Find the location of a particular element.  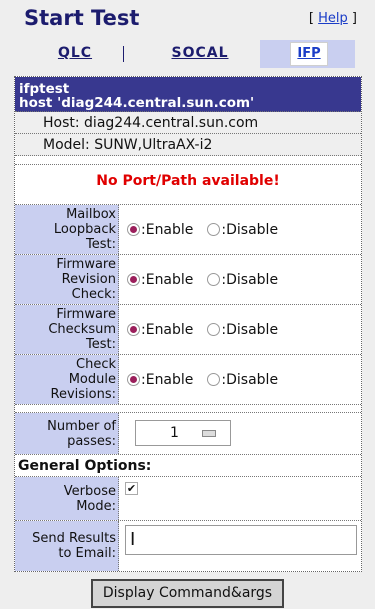

help-link: Help is located at coordinates (333, 18).